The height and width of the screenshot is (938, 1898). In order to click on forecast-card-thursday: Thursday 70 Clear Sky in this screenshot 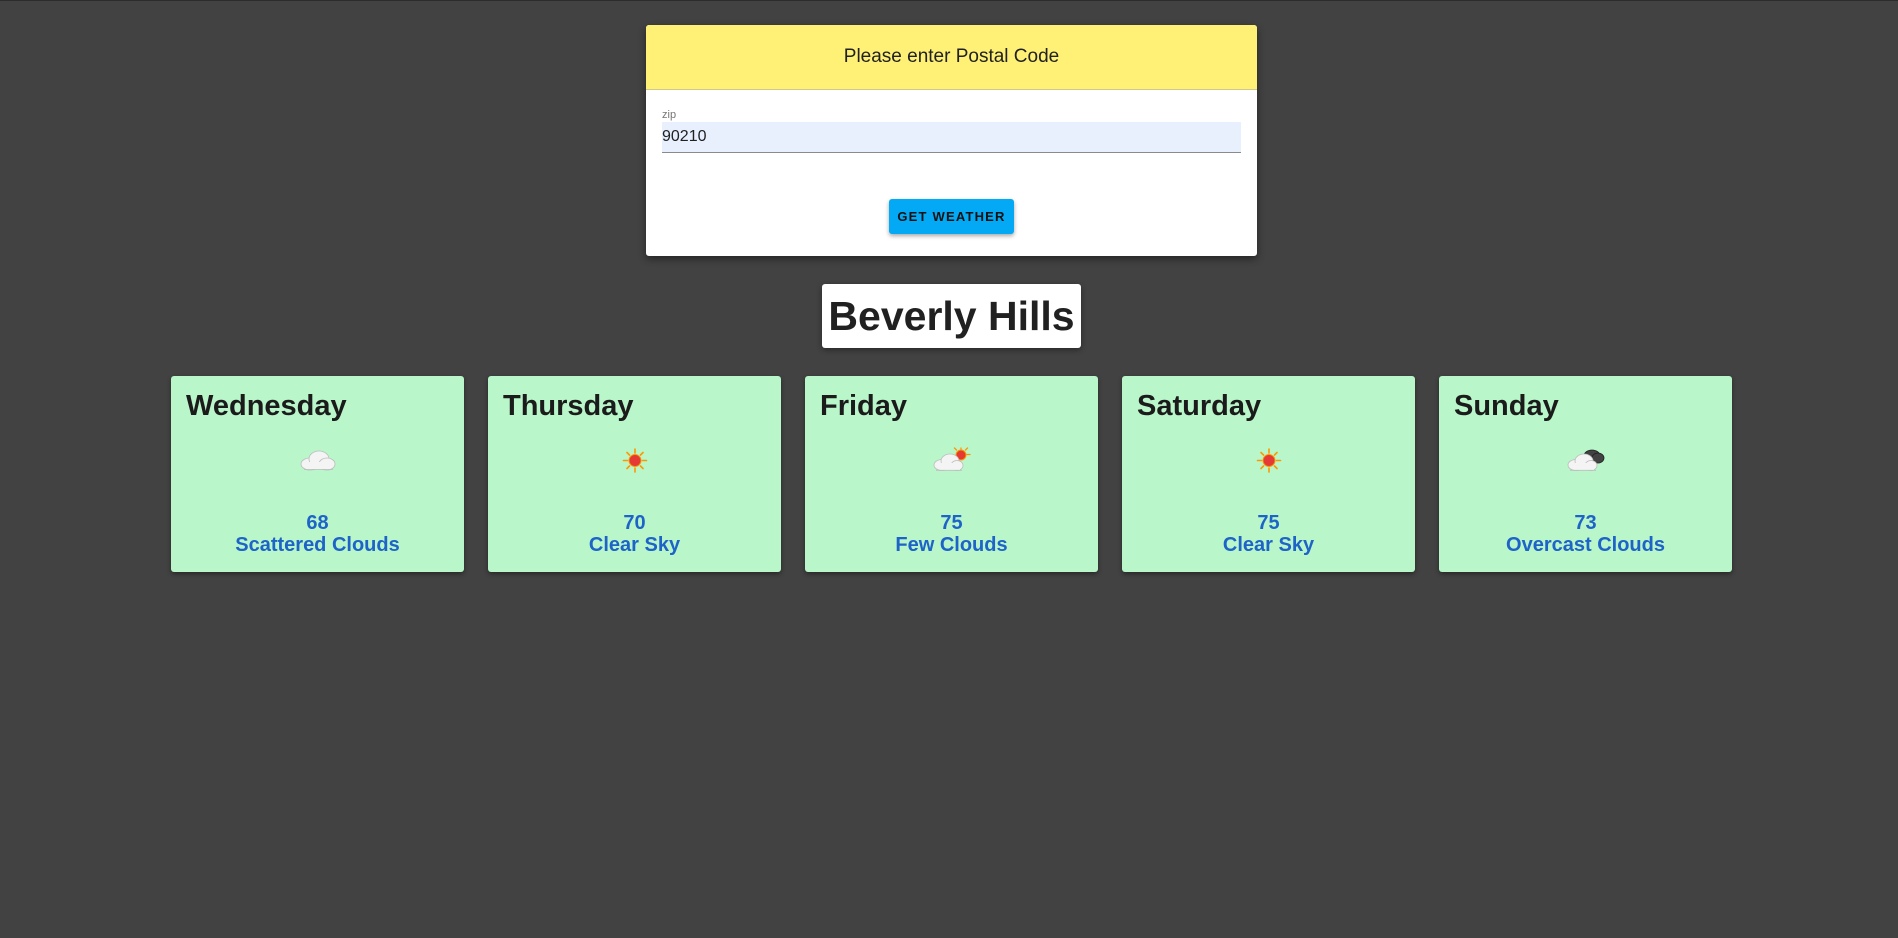, I will do `click(634, 474)`.